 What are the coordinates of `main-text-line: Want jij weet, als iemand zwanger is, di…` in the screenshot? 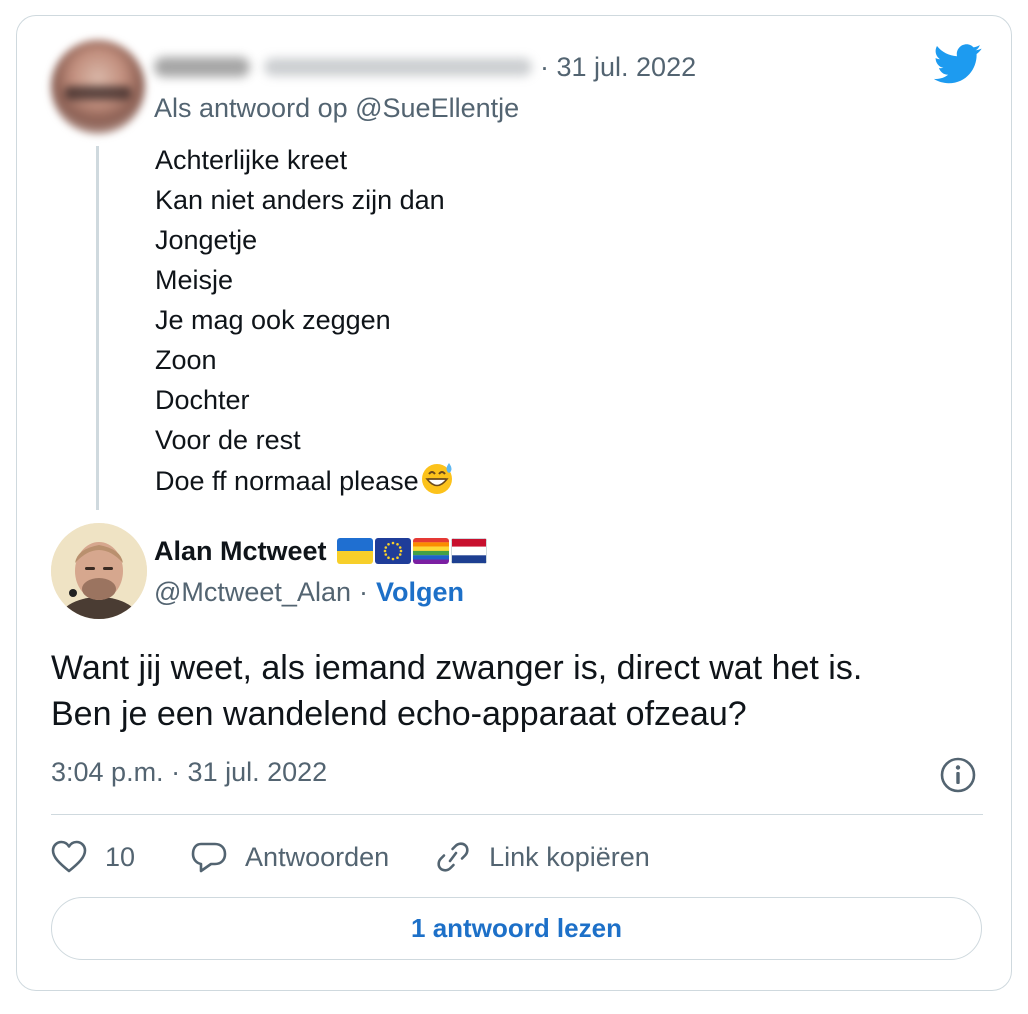 It's located at (457, 668).